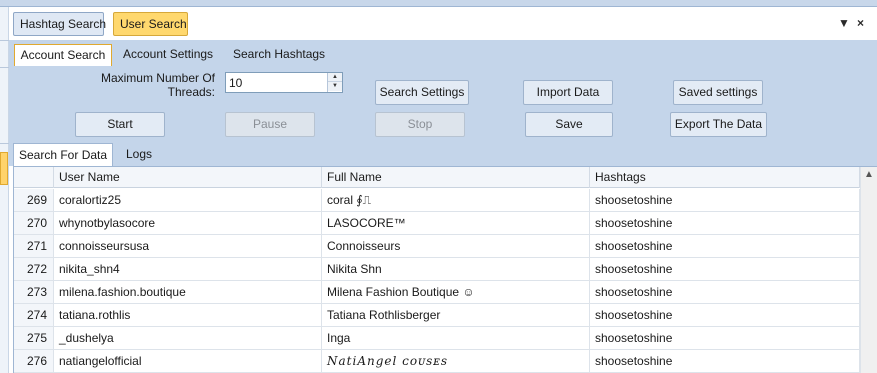  What do you see at coordinates (188, 315) in the screenshot?
I see `user-name-cell: tatiana.rothlis` at bounding box center [188, 315].